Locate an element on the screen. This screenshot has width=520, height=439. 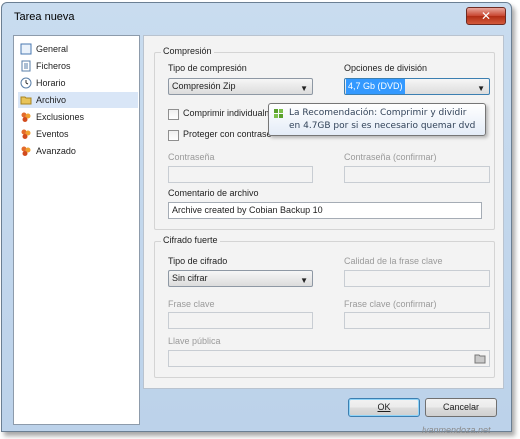
sidebar-item-avanzado: Avanzado is located at coordinates (78, 151).